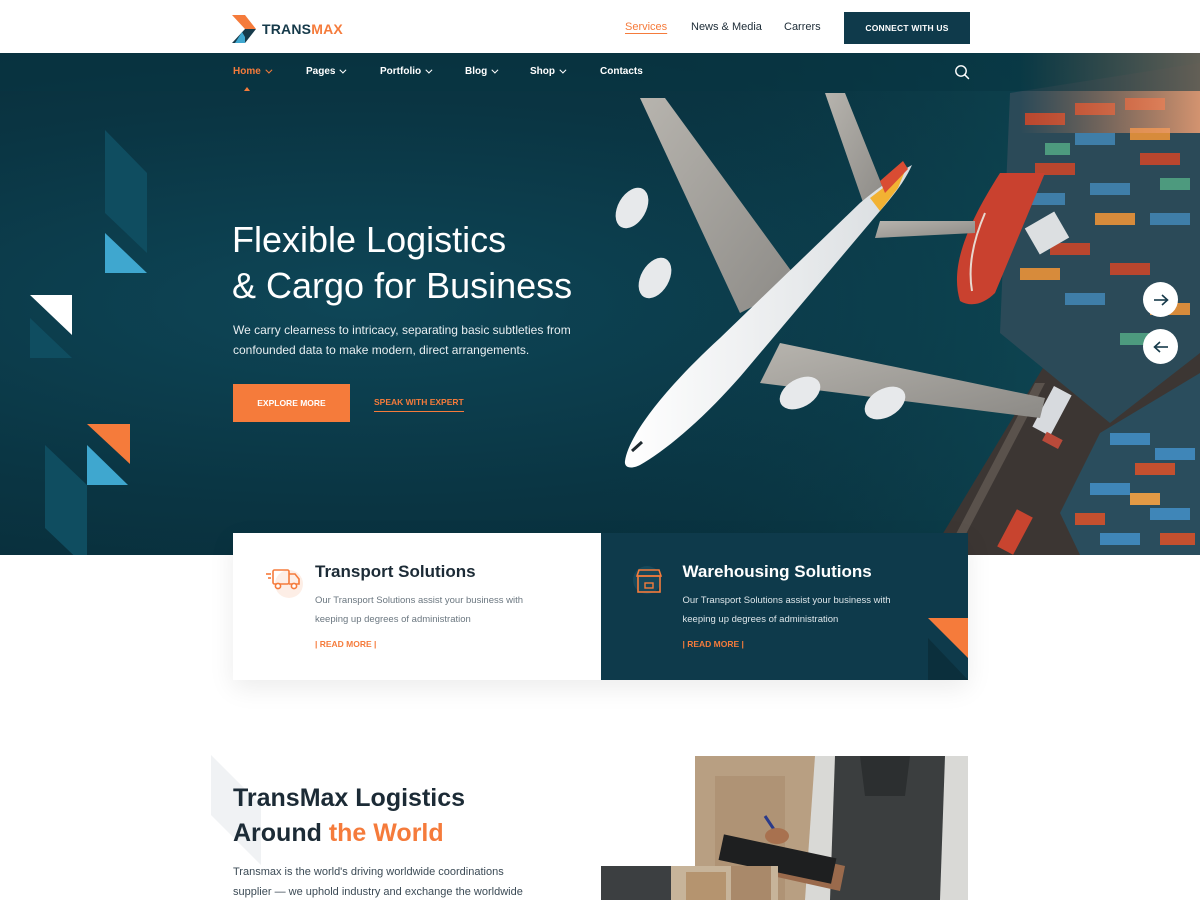 The width and height of the screenshot is (1200, 900). I want to click on nav-item-label: Pages, so click(321, 71).